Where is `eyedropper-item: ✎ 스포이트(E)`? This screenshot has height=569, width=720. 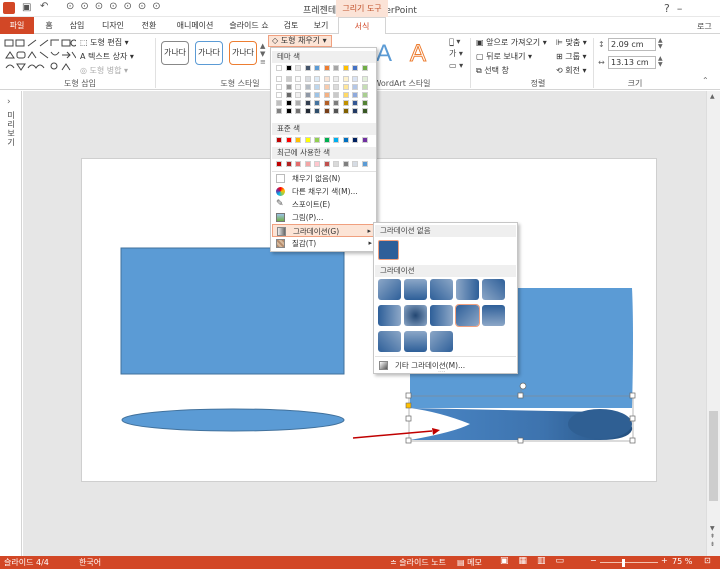 eyedropper-item: ✎ 스포이트(E) is located at coordinates (324, 204).